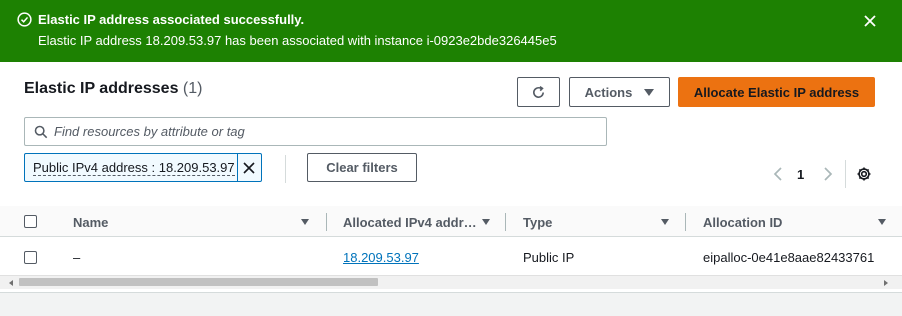 Image resolution: width=902 pixels, height=316 pixels. What do you see at coordinates (11, 283) in the screenshot?
I see `scroll-left-arrow-icon` at bounding box center [11, 283].